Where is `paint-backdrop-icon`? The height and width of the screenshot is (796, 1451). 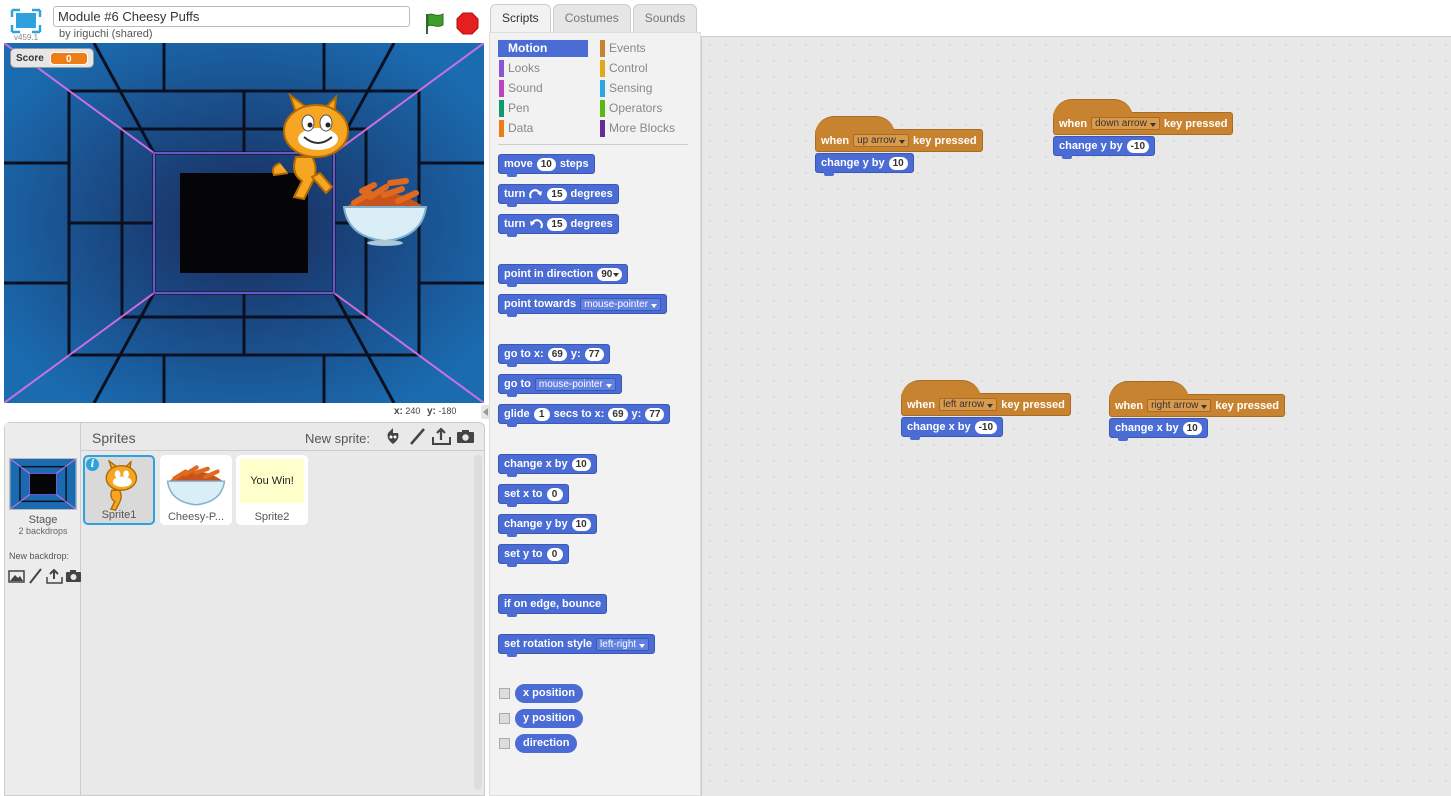
paint-backdrop-icon is located at coordinates (35, 576).